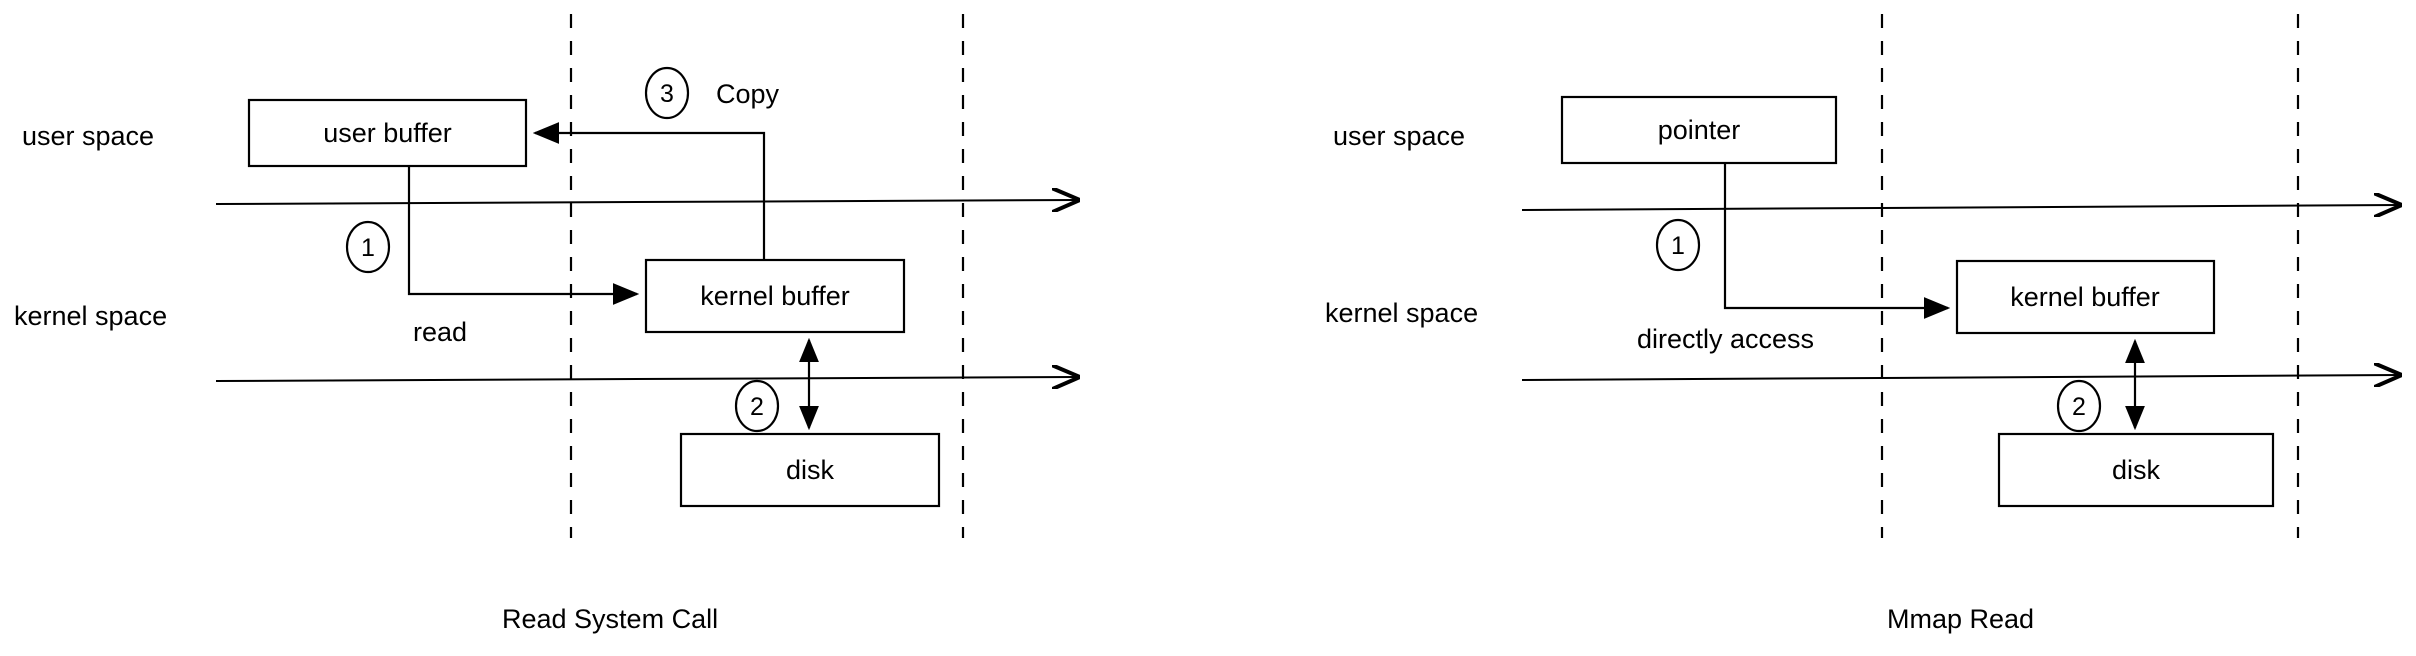 The image size is (2416, 656). Describe the element at coordinates (1960, 619) in the screenshot. I see `right-panel-caption: Mmap Read` at that location.